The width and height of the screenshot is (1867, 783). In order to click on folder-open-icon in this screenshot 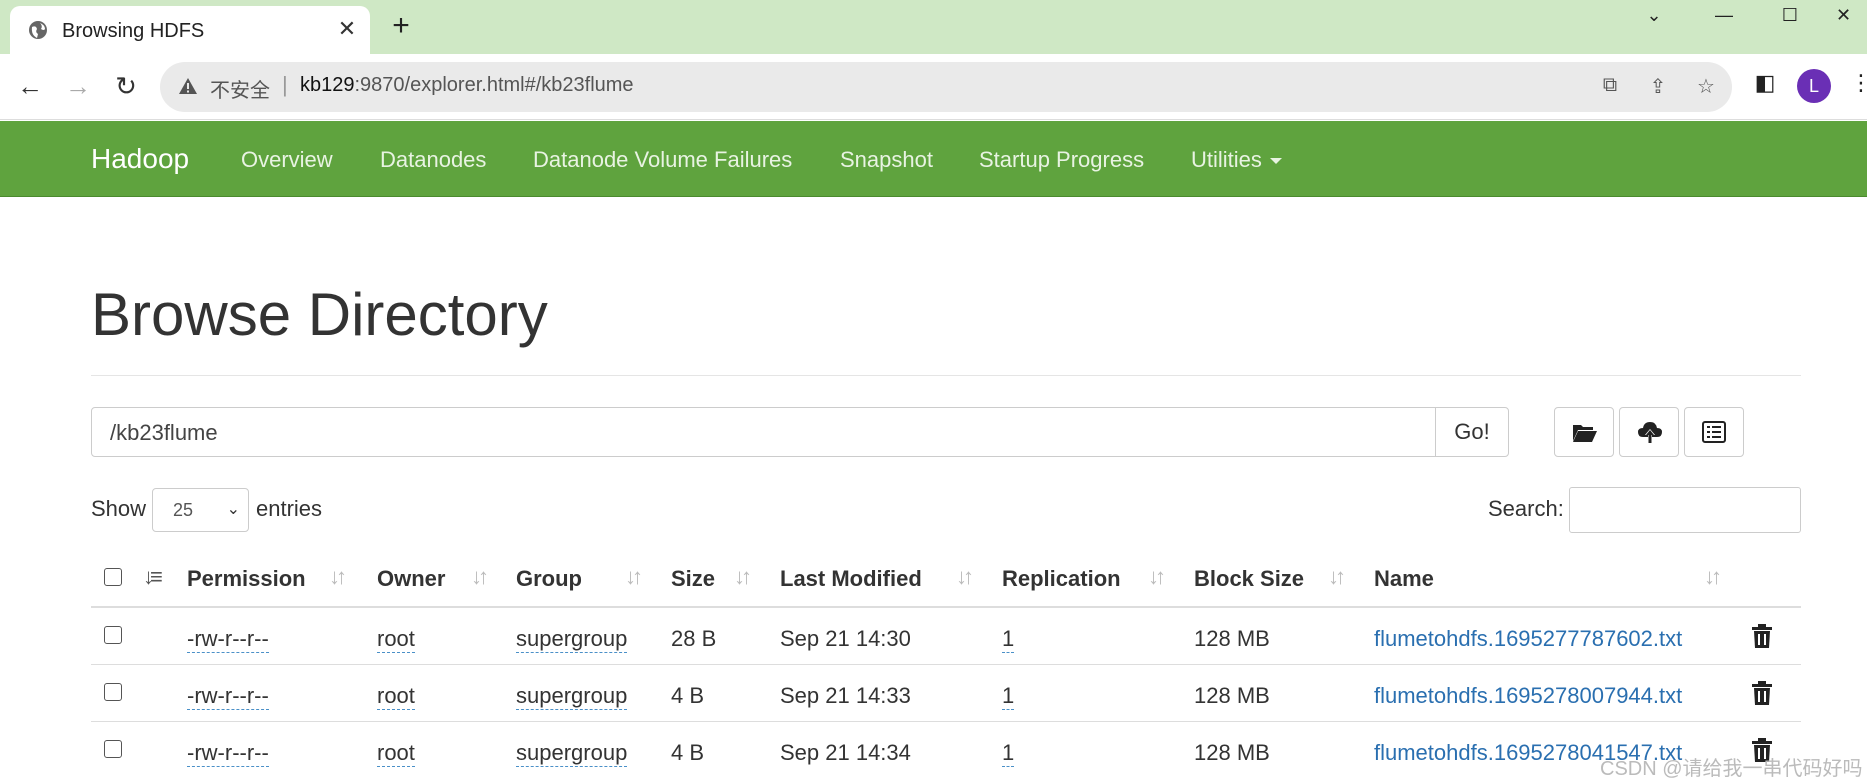, I will do `click(1585, 433)`.